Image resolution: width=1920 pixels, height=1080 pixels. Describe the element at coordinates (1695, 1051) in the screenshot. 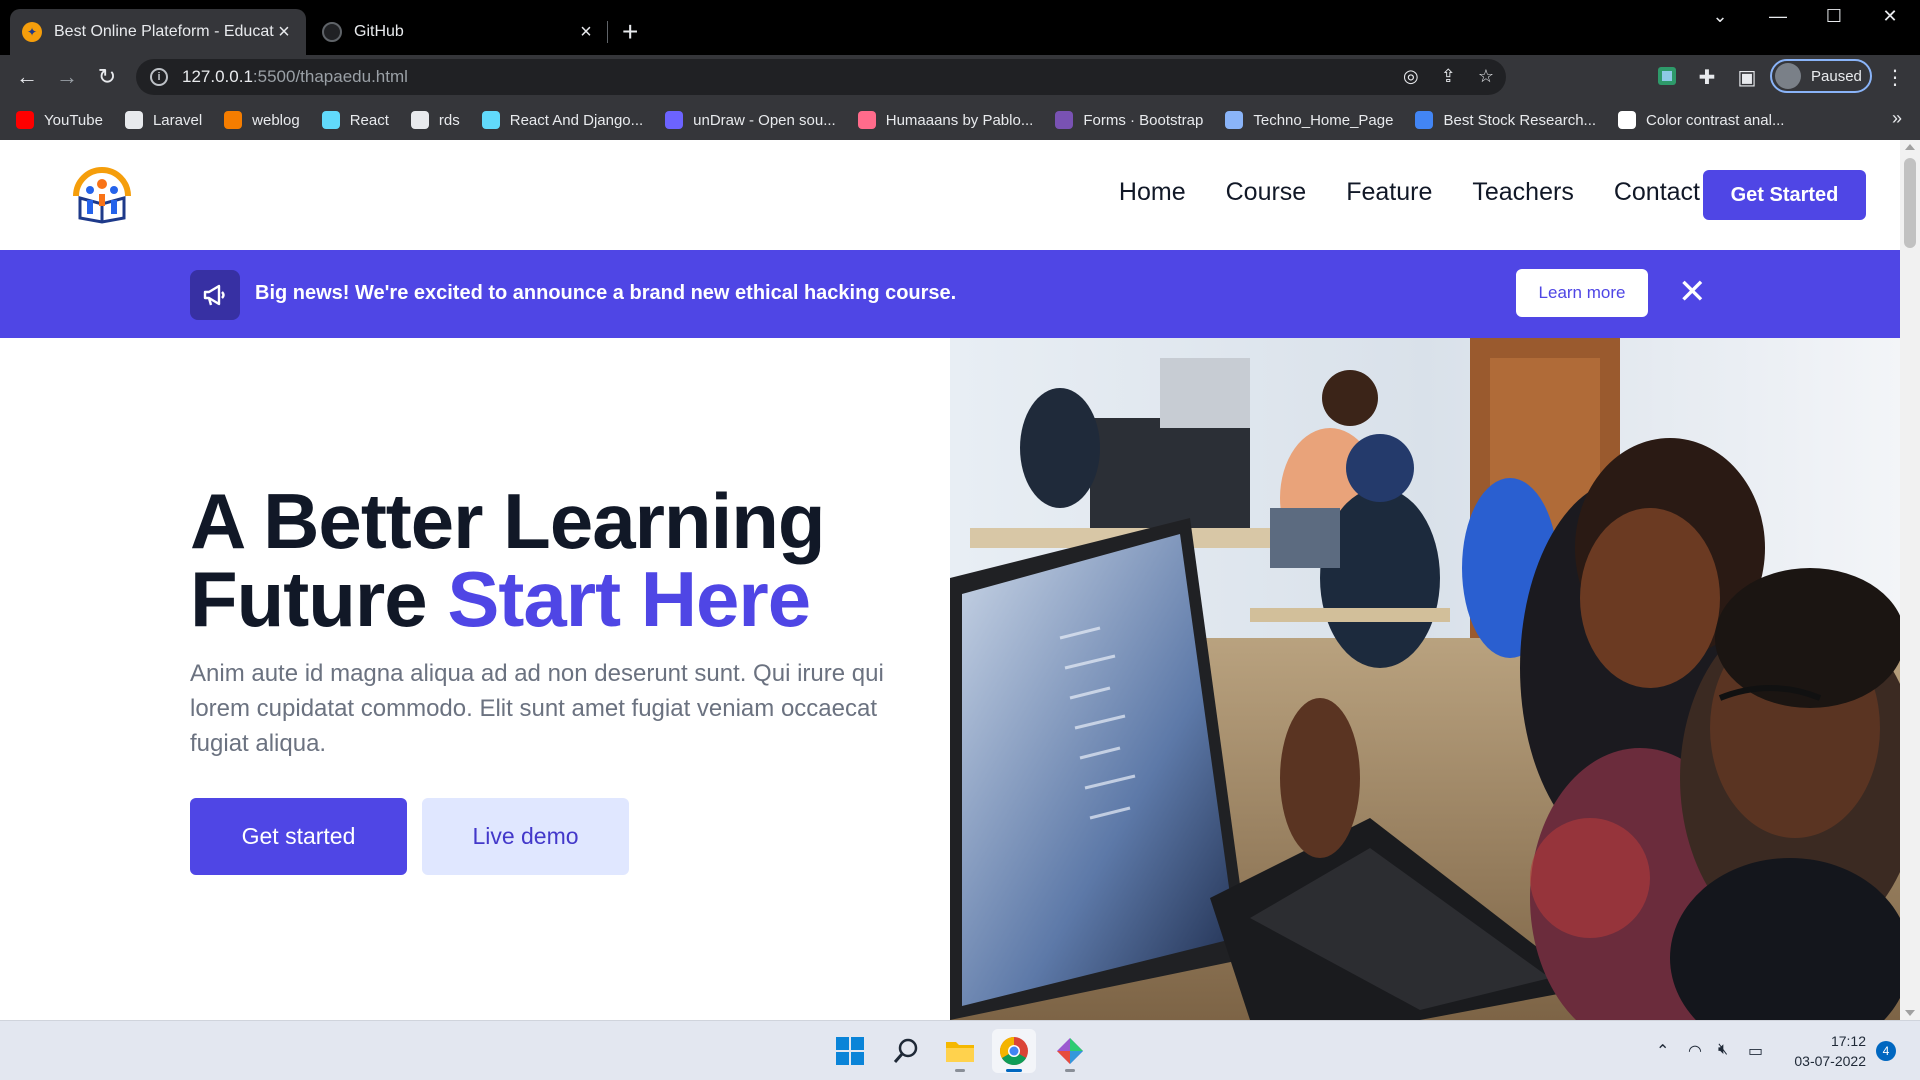

I see `wifi-icon: ◠` at that location.